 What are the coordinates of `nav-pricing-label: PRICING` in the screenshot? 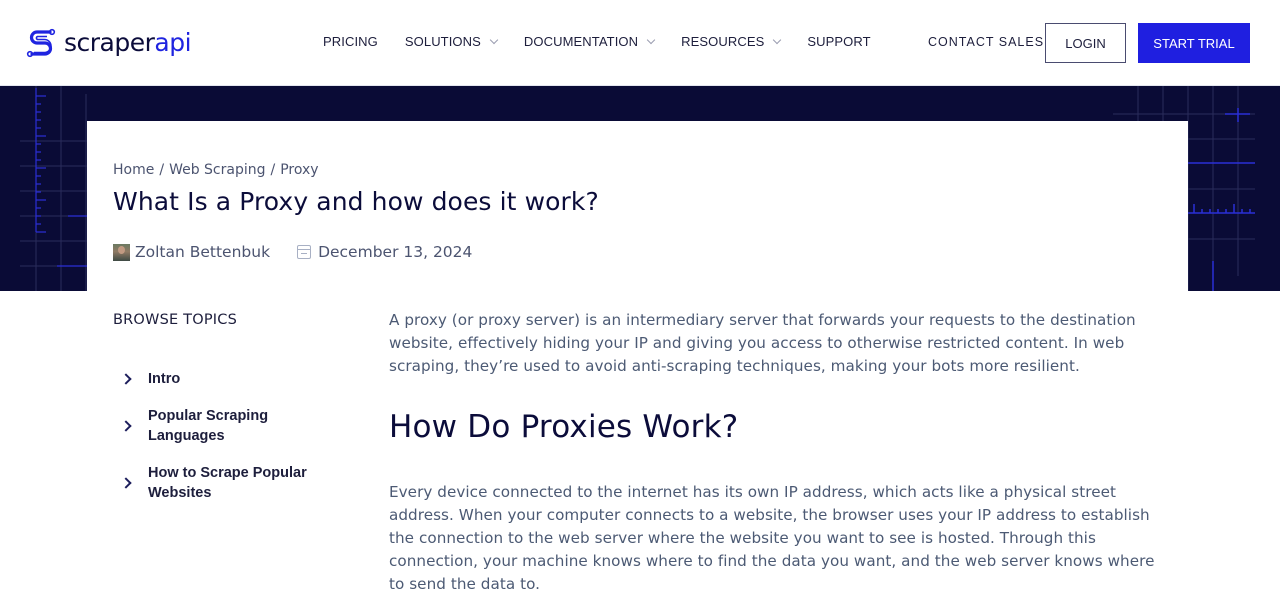 It's located at (350, 41).